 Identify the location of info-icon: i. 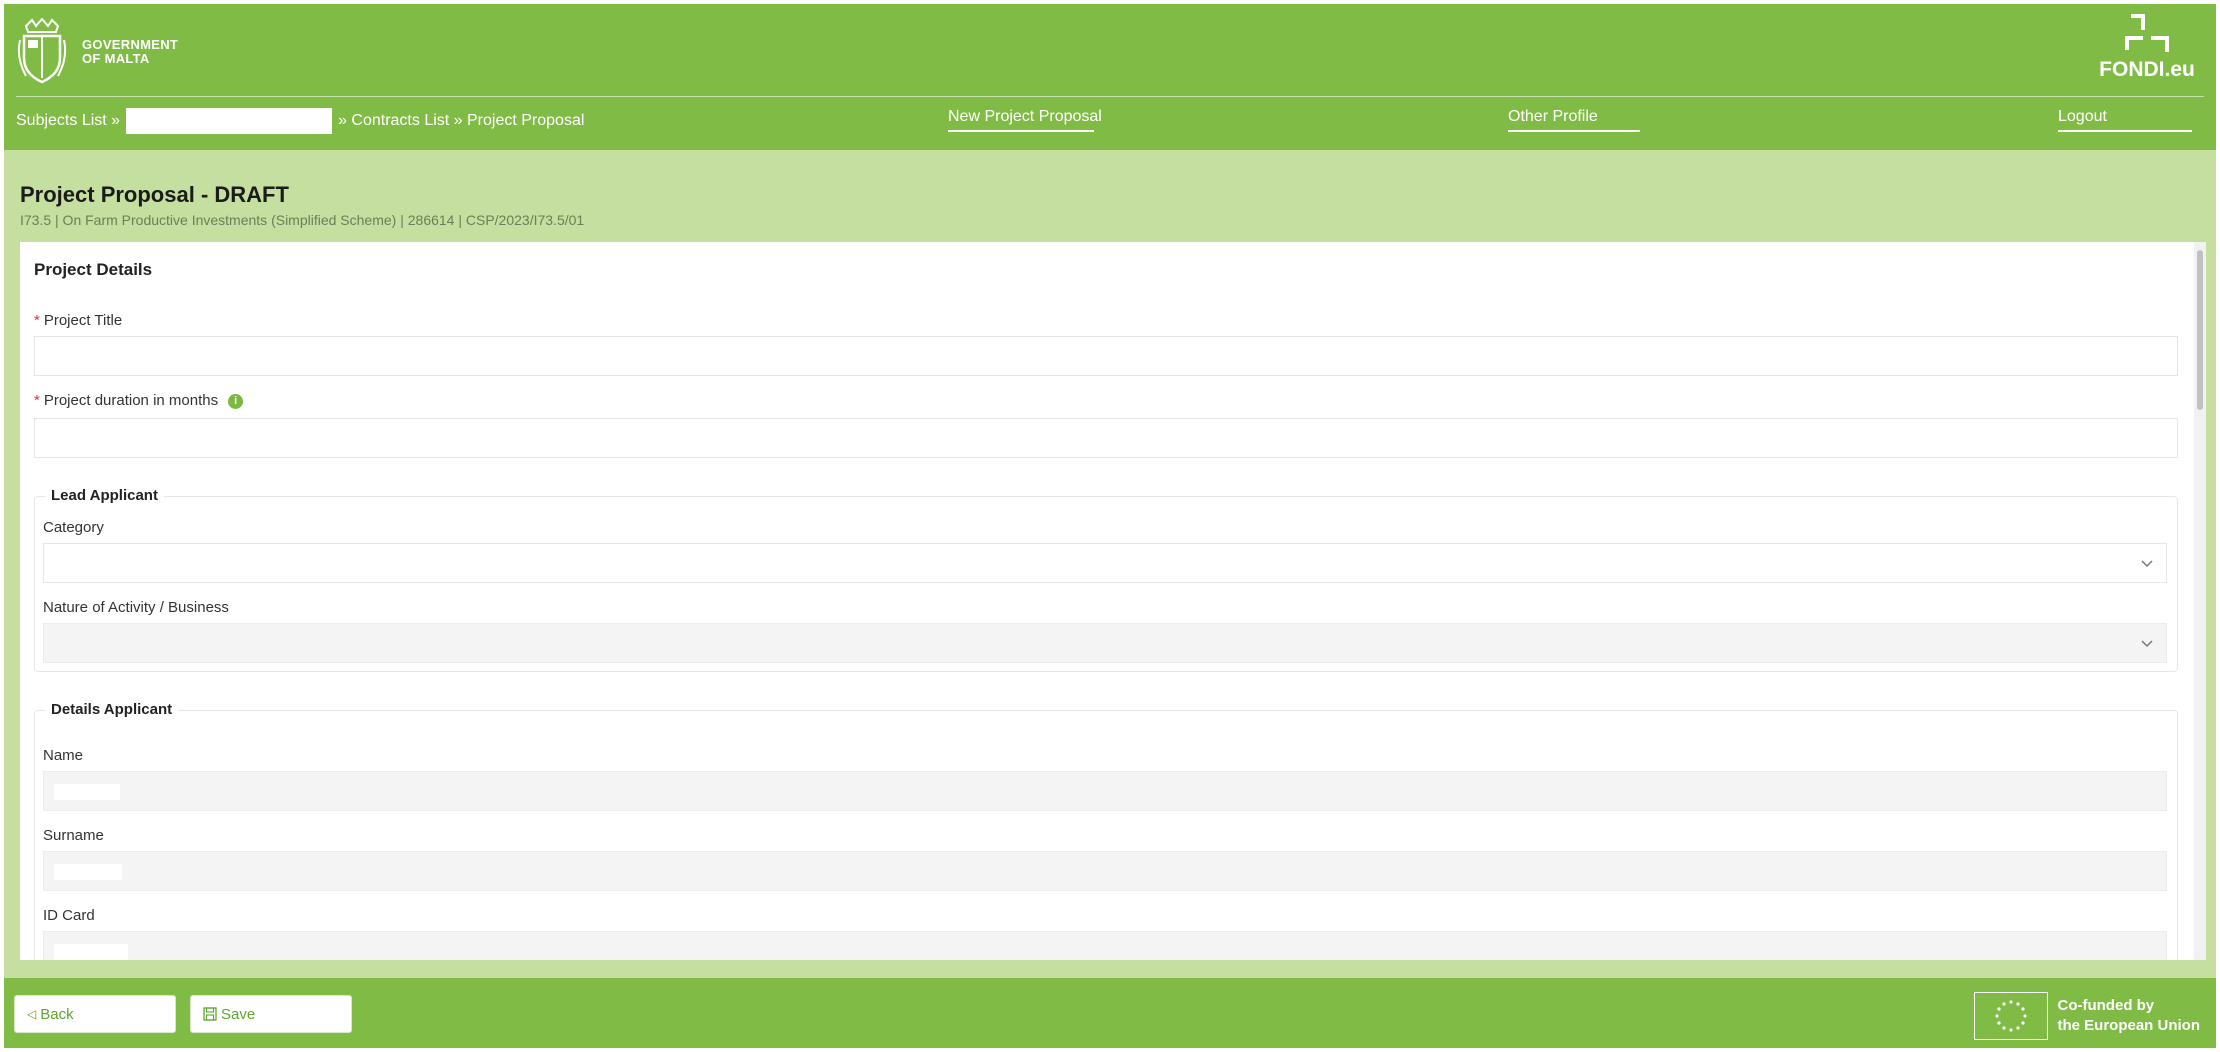
(236, 401).